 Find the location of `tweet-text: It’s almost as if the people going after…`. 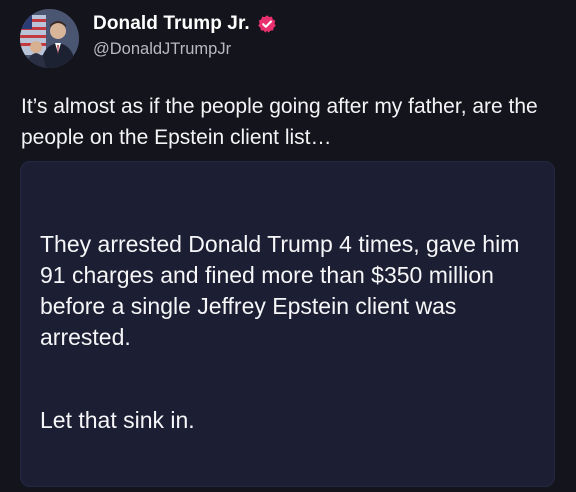

tweet-text: It’s almost as if the people going after… is located at coordinates (279, 122).